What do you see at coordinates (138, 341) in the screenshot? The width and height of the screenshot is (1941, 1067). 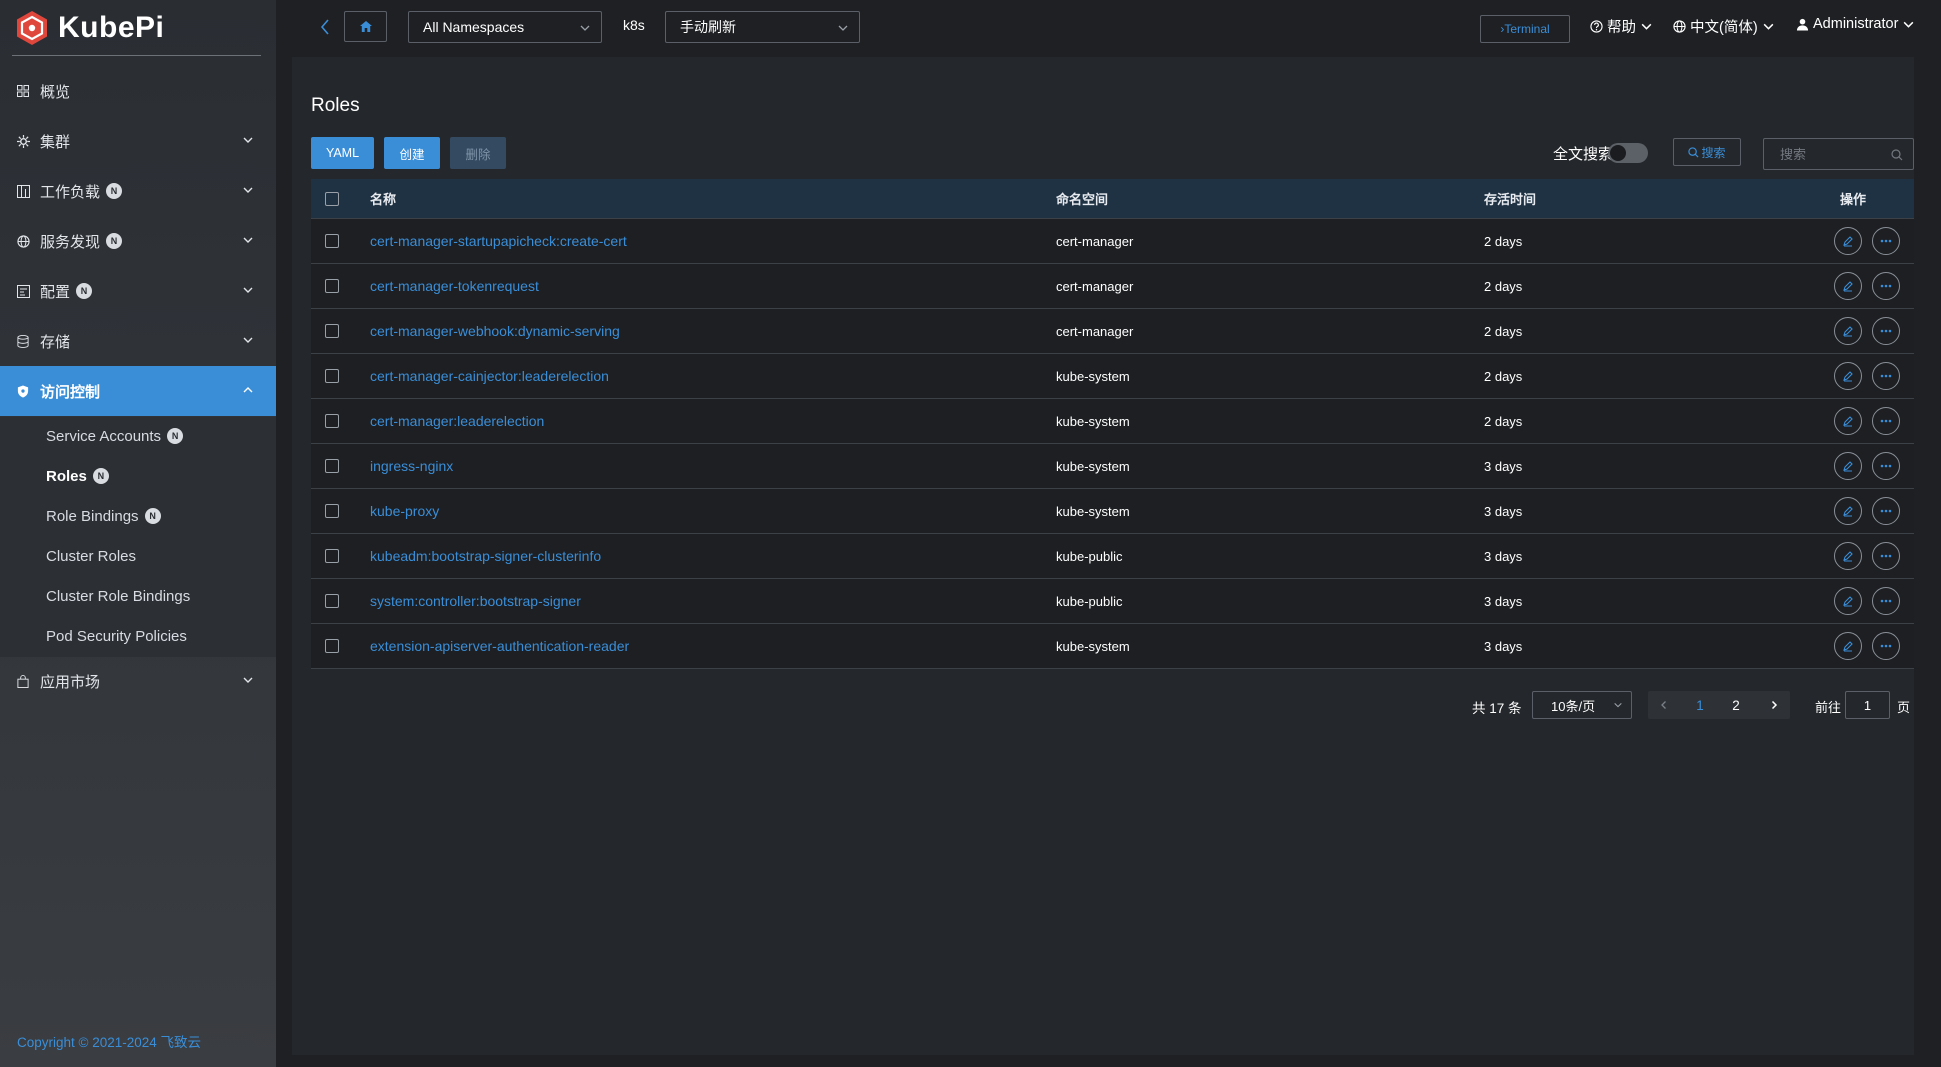 I see `nav-item-storage: 存储` at bounding box center [138, 341].